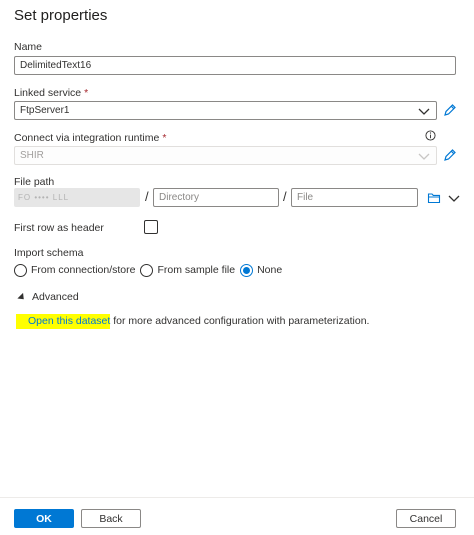 The image size is (474, 535). I want to click on folder-icon, so click(434, 198).